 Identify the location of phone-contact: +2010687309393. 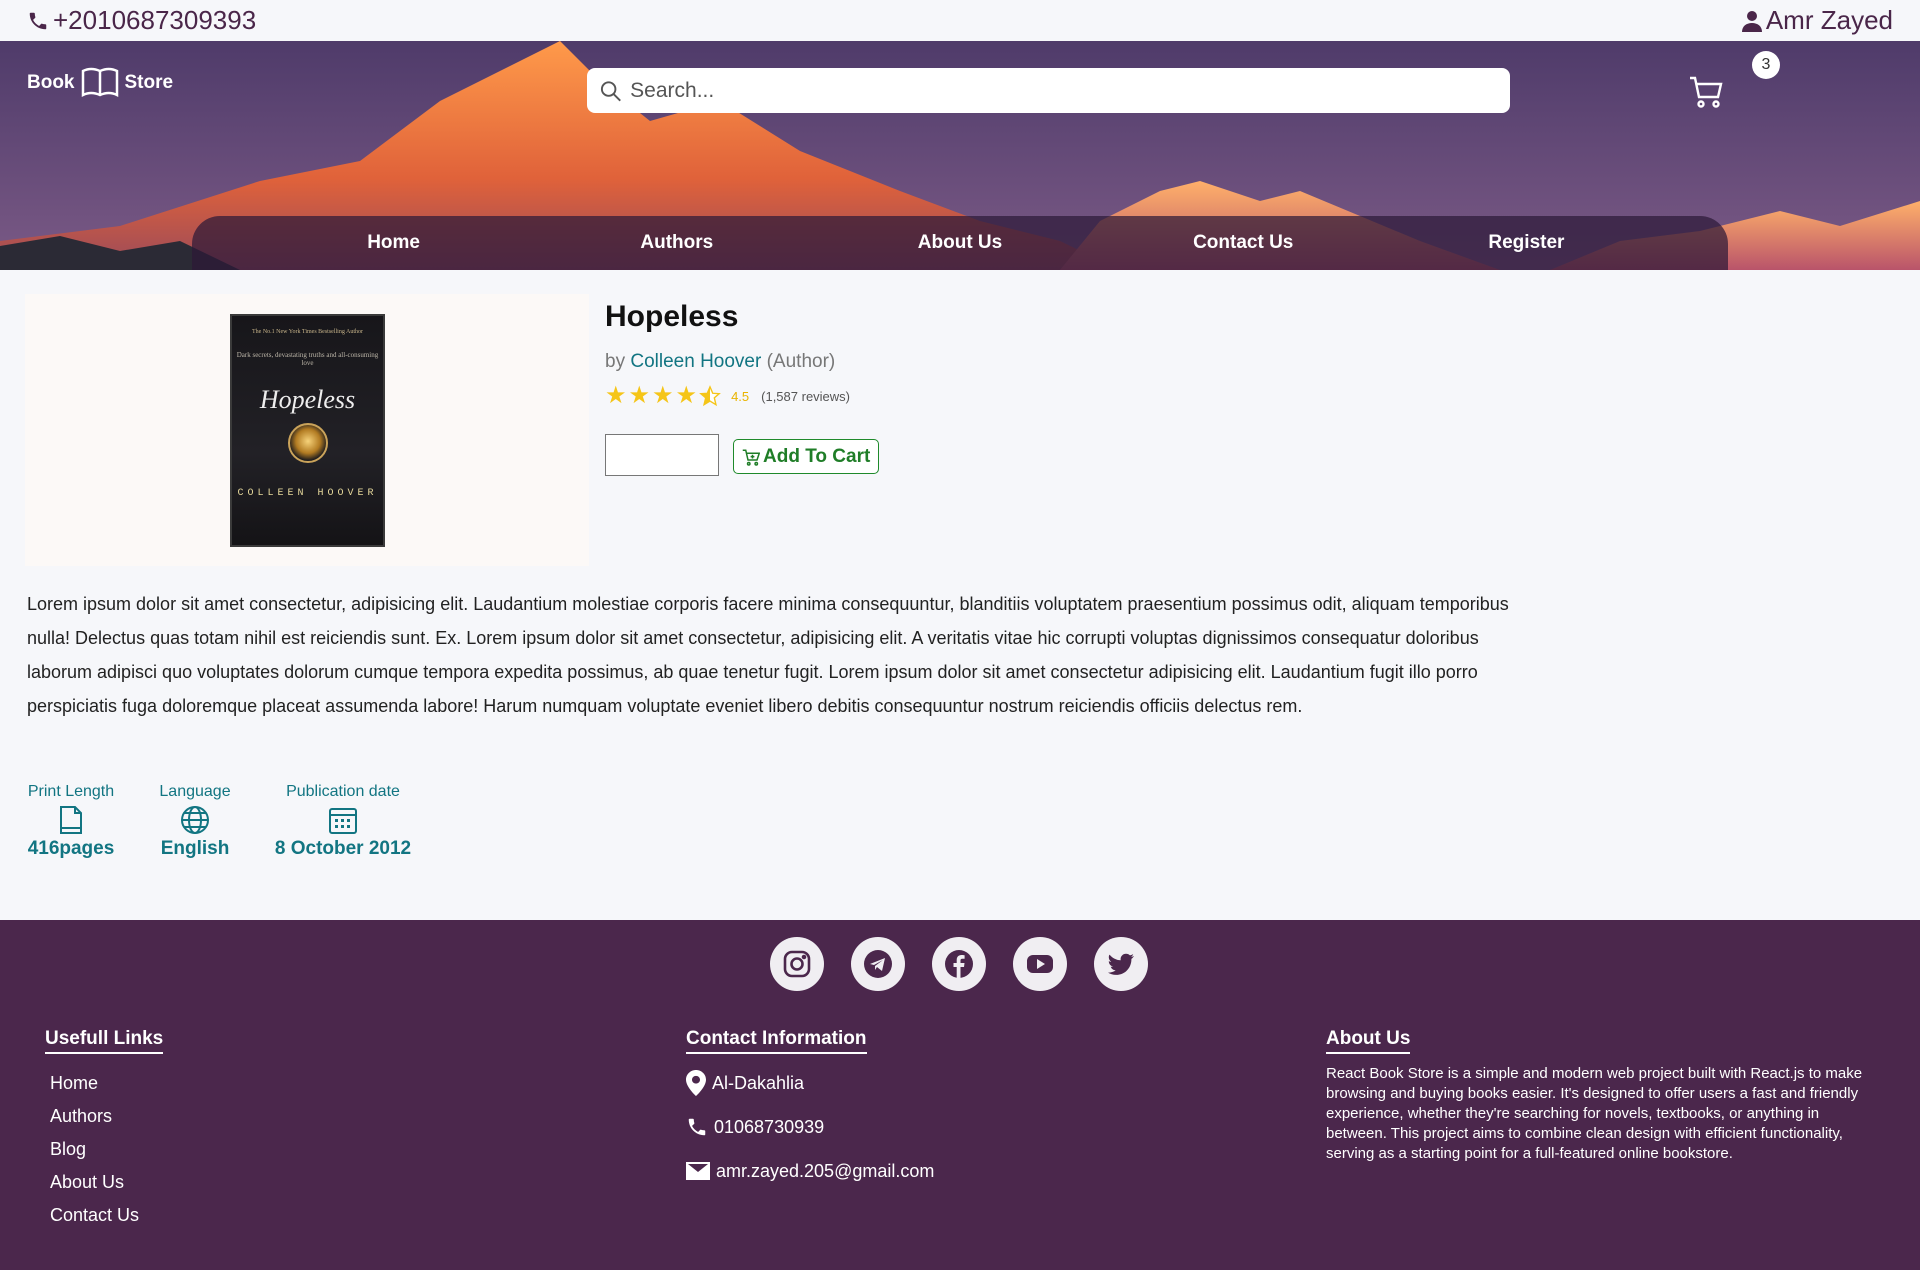
(141, 20).